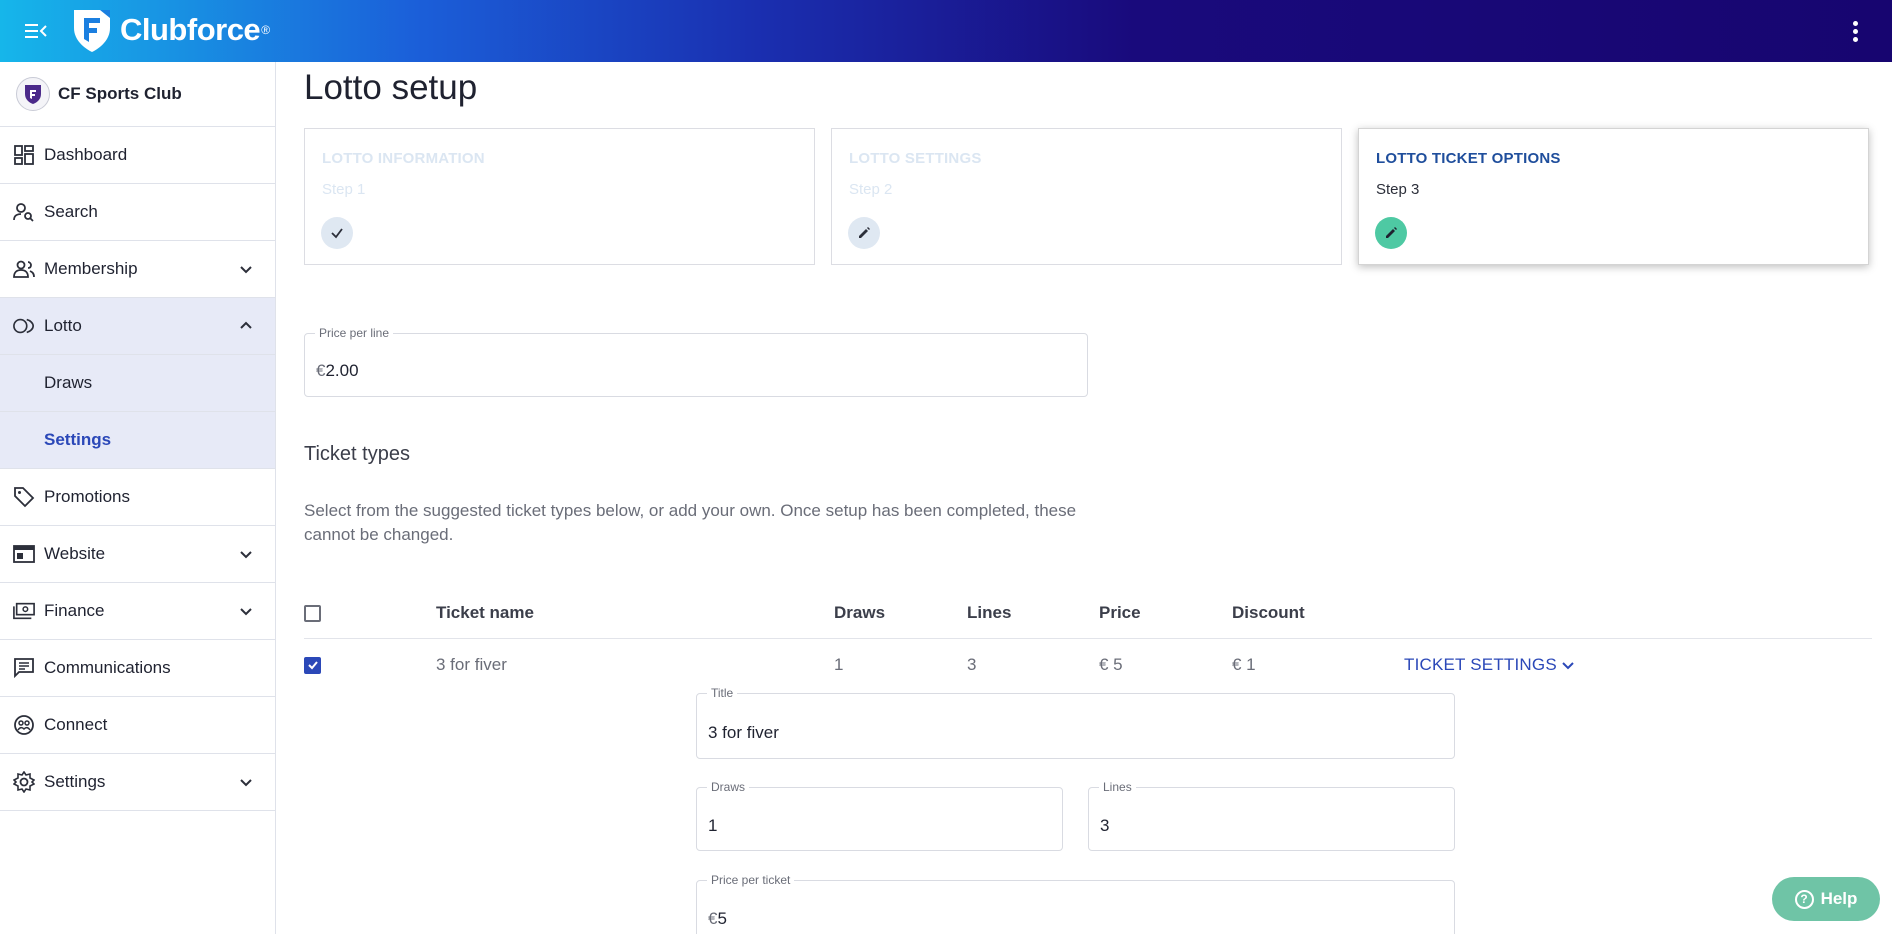  What do you see at coordinates (1398, 189) in the screenshot?
I see `step-subtitle: Step 3` at bounding box center [1398, 189].